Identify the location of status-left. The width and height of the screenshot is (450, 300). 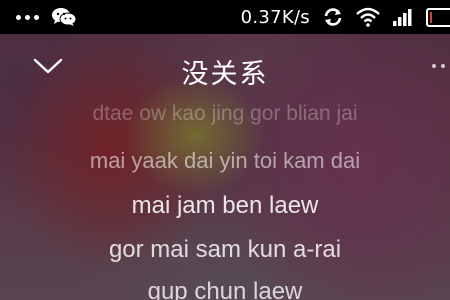
(38, 17).